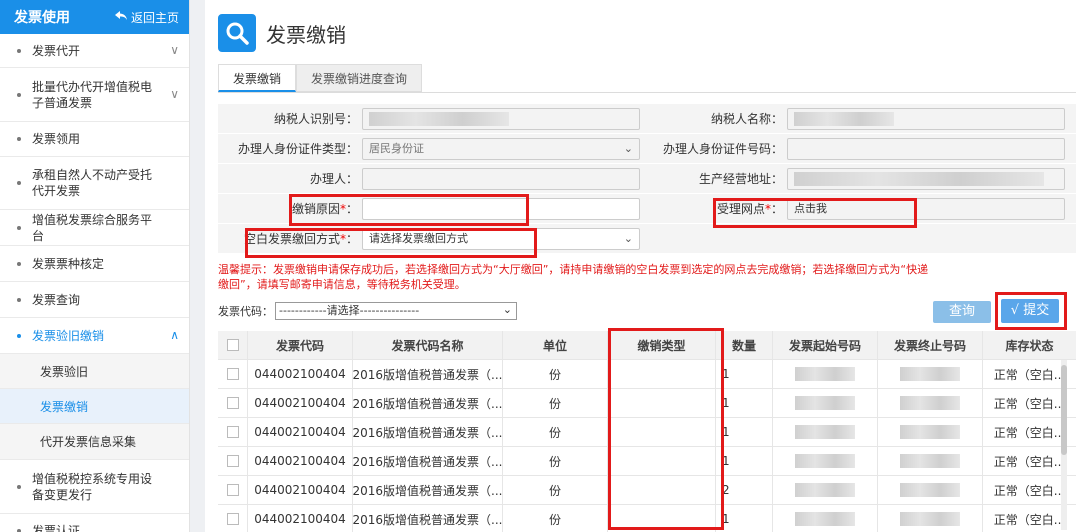 Image resolution: width=1080 pixels, height=532 pixels. I want to click on back-home-label: 返回主页, so click(154, 17).